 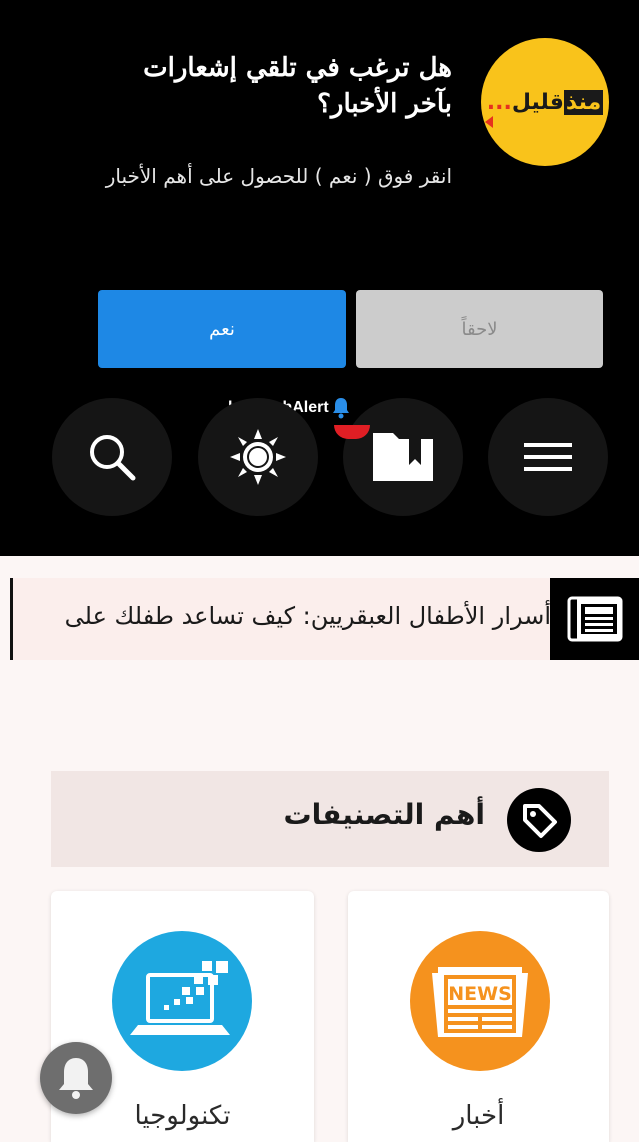 I want to click on tag-icon, so click(x=539, y=820).